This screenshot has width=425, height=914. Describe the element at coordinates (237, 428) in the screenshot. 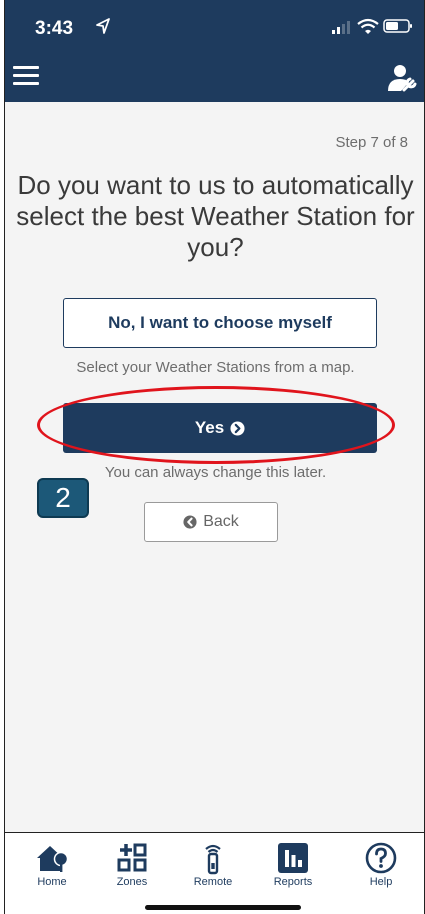

I see `chevron-right-circle-icon` at that location.